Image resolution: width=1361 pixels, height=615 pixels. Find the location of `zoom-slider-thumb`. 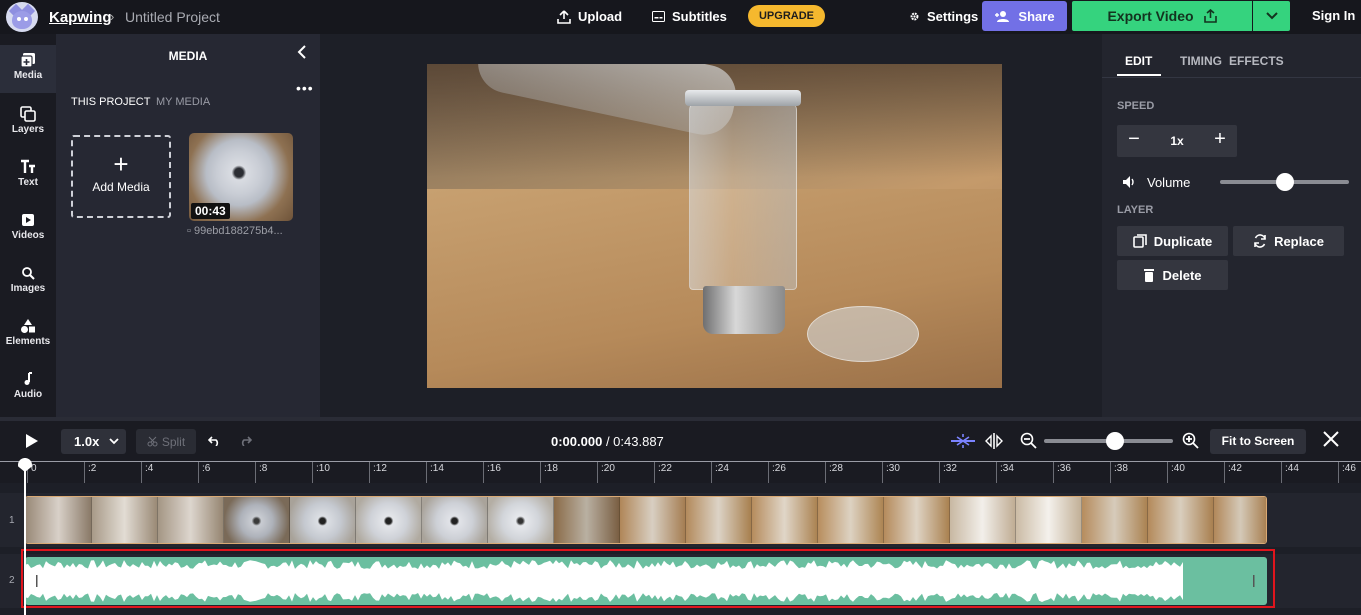

zoom-slider-thumb is located at coordinates (1114, 441).